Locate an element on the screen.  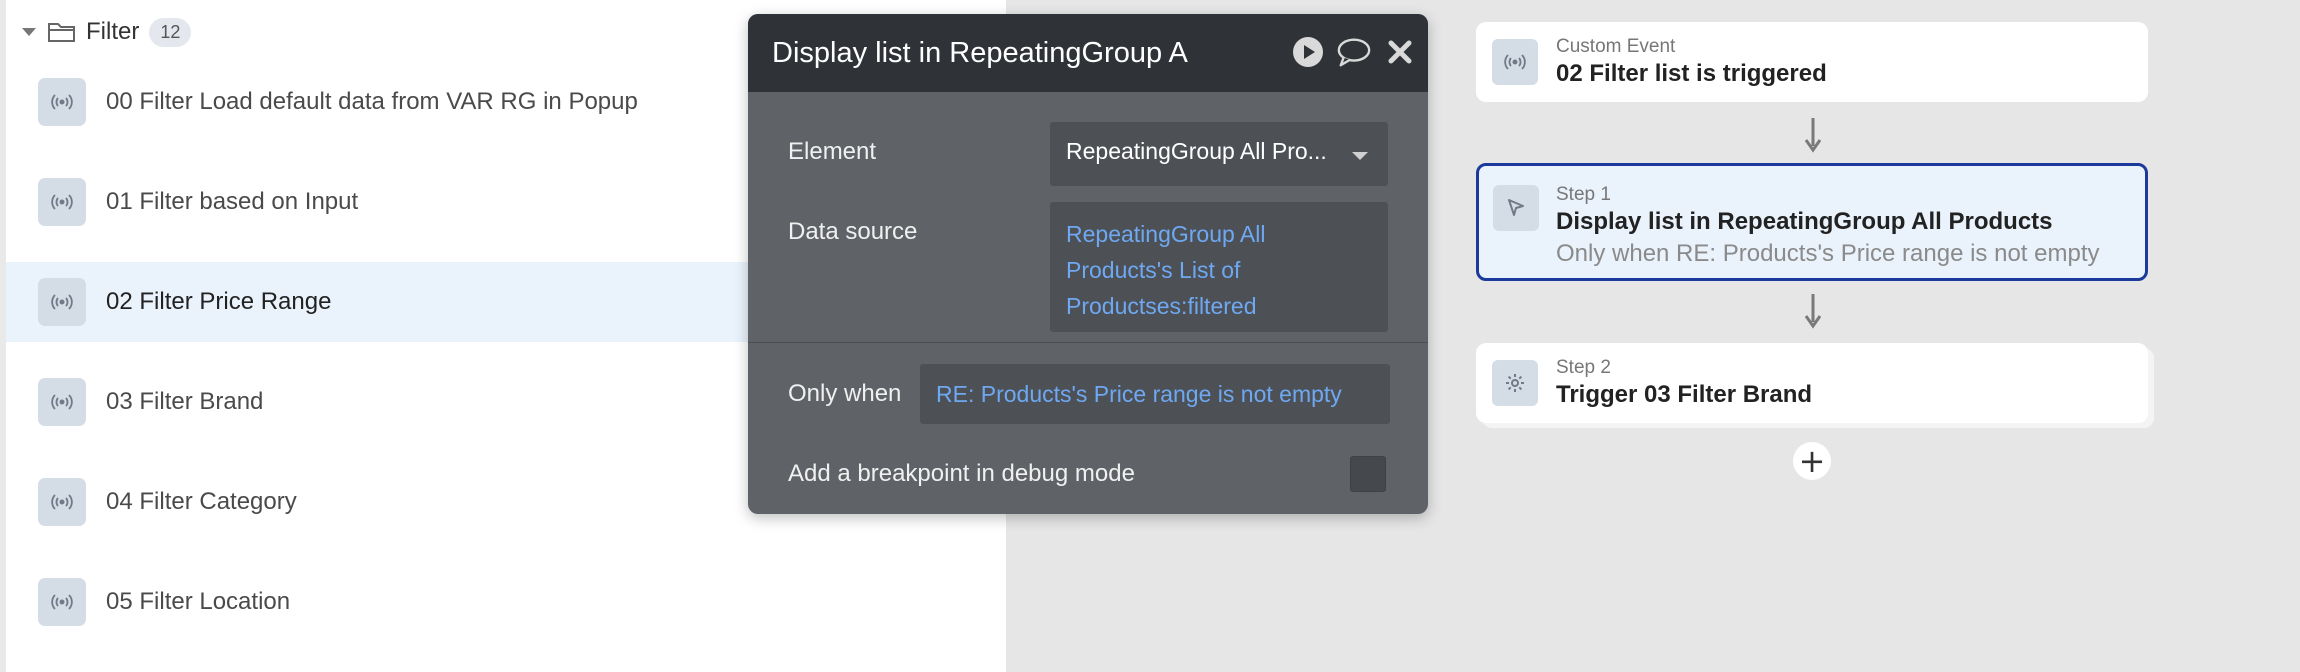
divider is located at coordinates (1088, 342).